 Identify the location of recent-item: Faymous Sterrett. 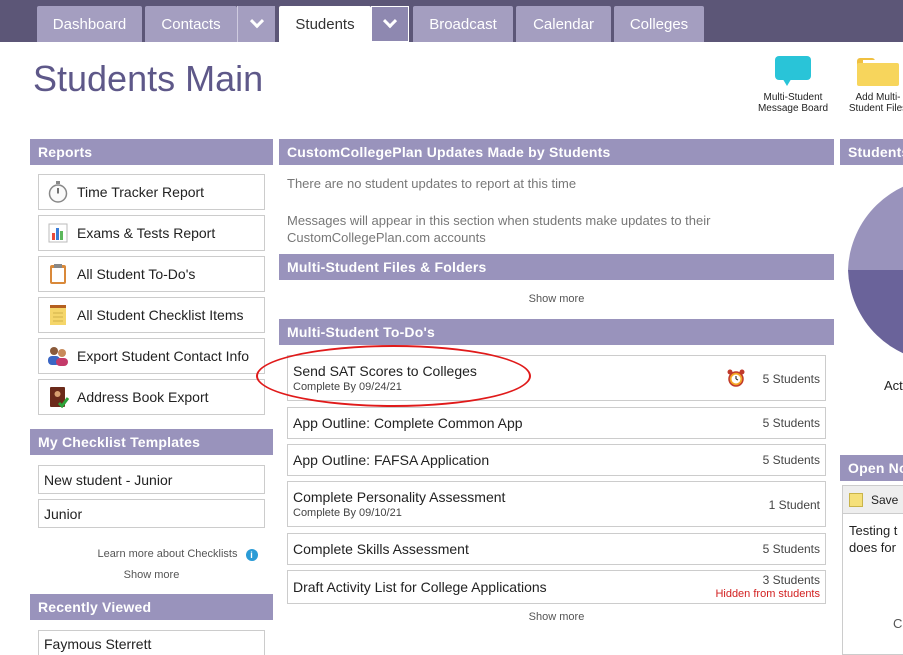
(151, 642).